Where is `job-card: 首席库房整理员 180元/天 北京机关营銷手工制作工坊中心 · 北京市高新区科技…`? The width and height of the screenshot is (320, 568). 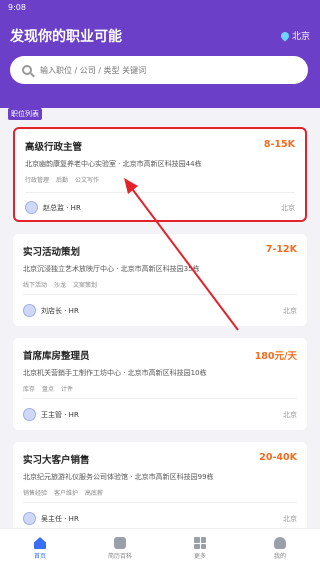 job-card: 首席库房整理员 180元/天 北京机关营銷手工制作工坊中心 · 北京市高新区科技… is located at coordinates (160, 384).